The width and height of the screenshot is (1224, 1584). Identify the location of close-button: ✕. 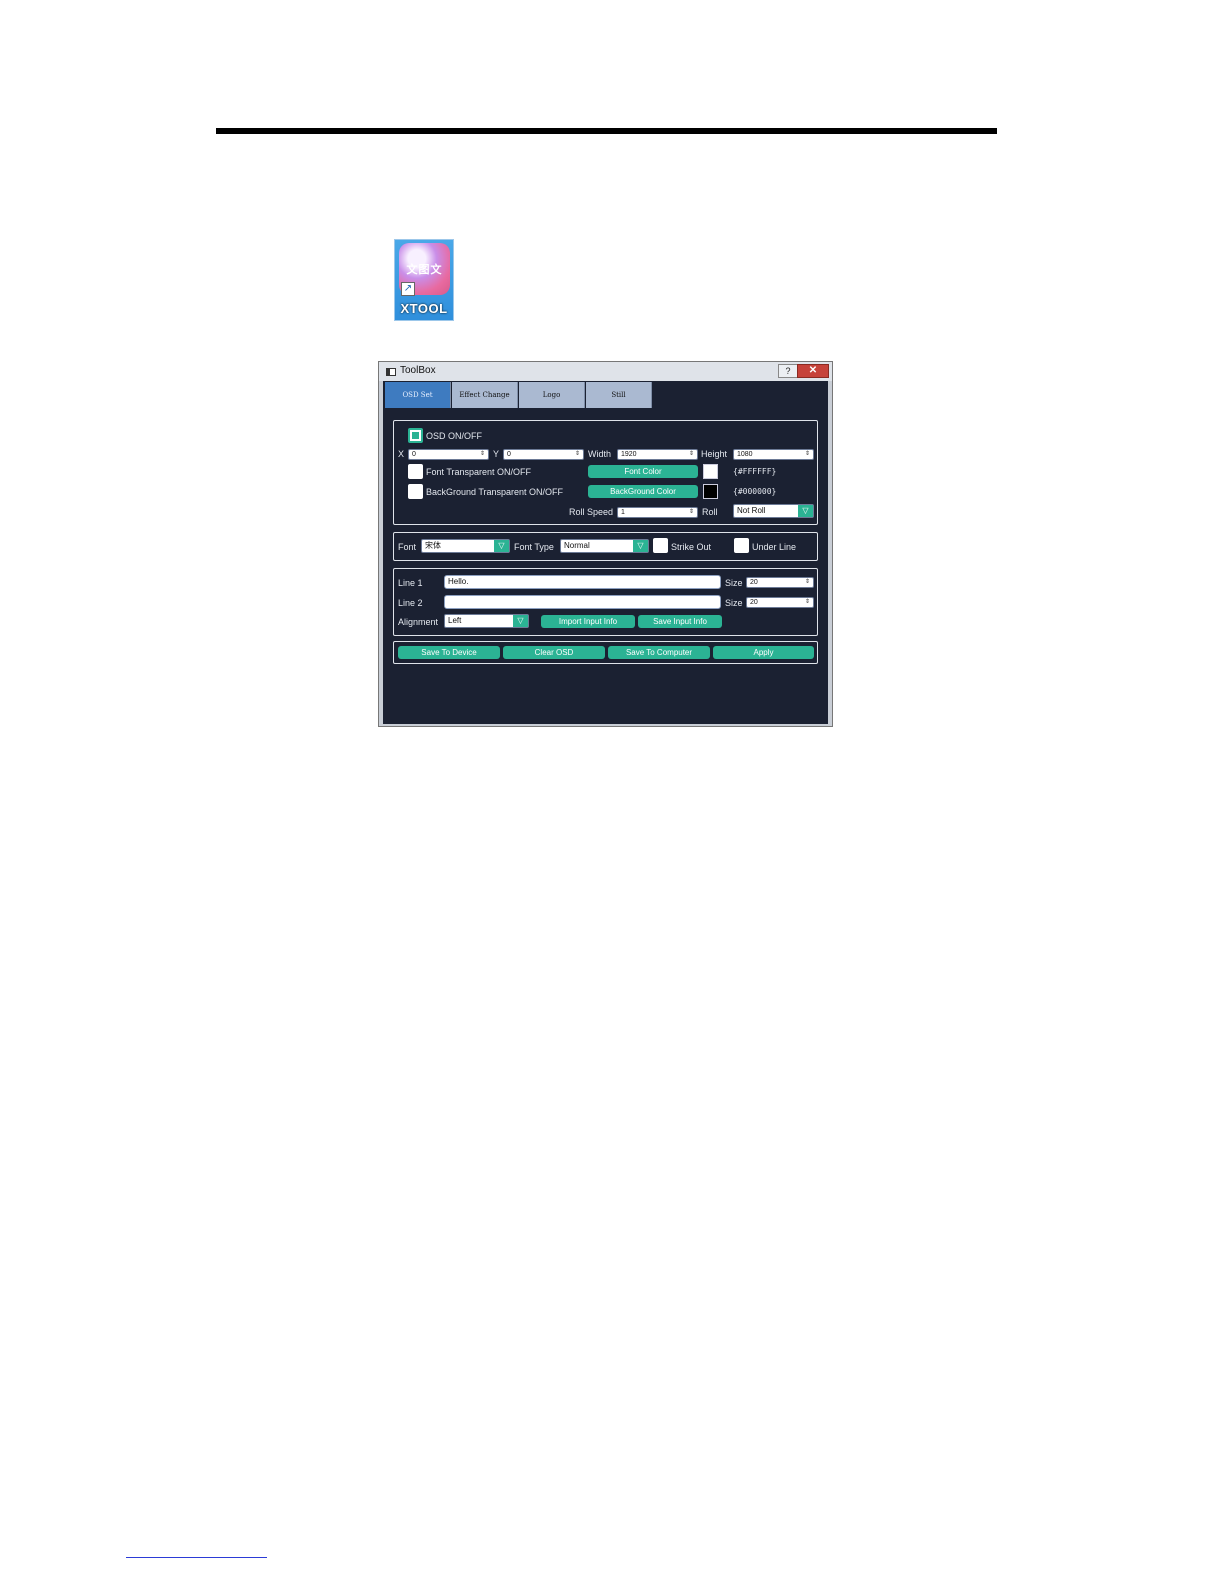
(813, 371).